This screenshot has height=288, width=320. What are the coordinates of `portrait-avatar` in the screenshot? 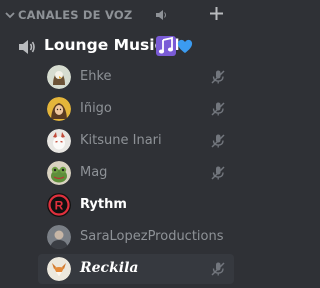 It's located at (59, 109).